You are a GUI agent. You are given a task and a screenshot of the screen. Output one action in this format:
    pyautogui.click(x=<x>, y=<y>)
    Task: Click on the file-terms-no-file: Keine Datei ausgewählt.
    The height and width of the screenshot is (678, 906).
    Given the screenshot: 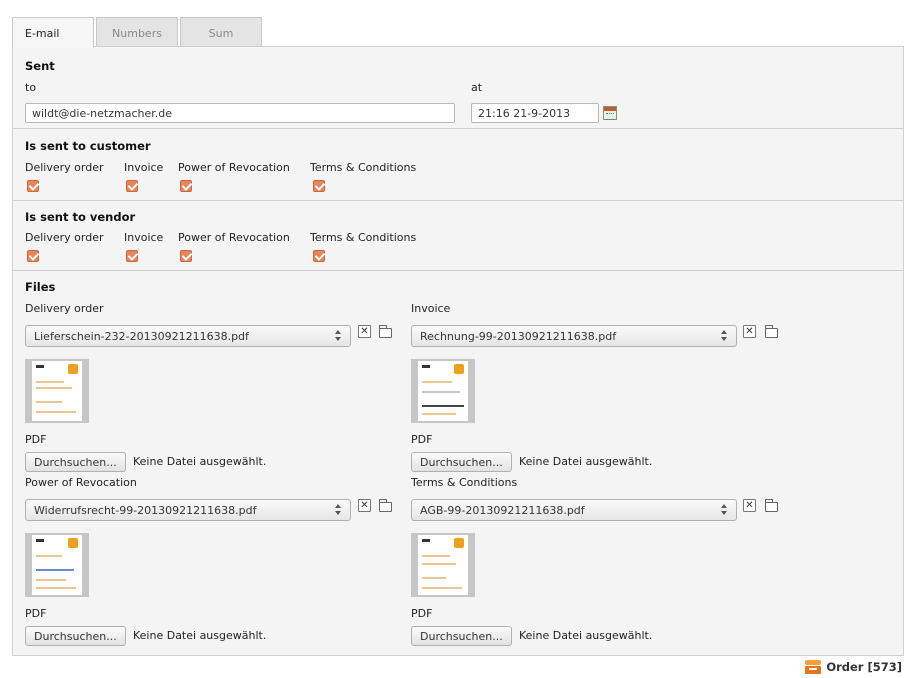 What is the action you would take?
    pyautogui.click(x=586, y=635)
    